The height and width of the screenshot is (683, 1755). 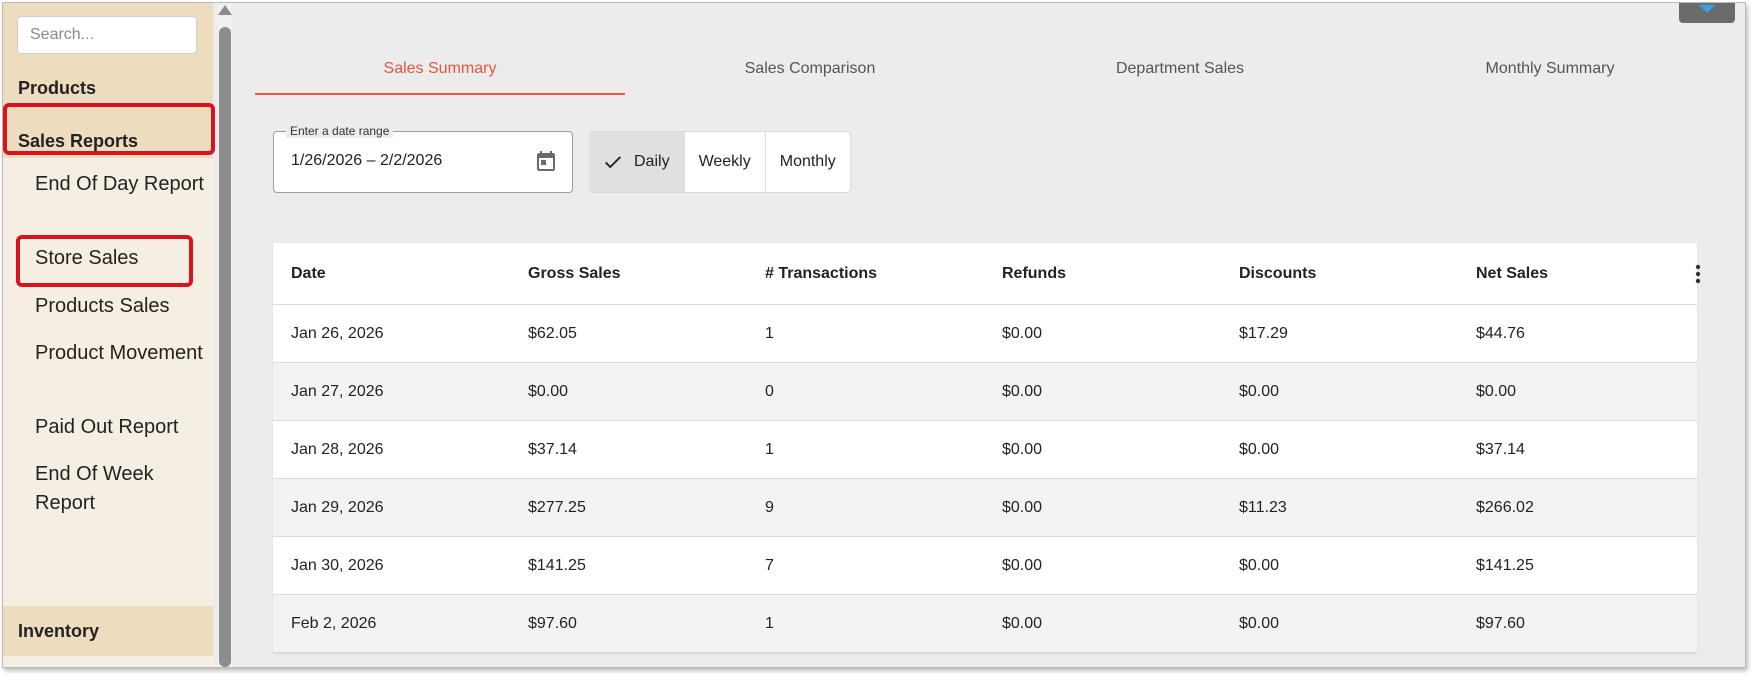 What do you see at coordinates (1263, 507) in the screenshot?
I see `cell-discounts: $11.23` at bounding box center [1263, 507].